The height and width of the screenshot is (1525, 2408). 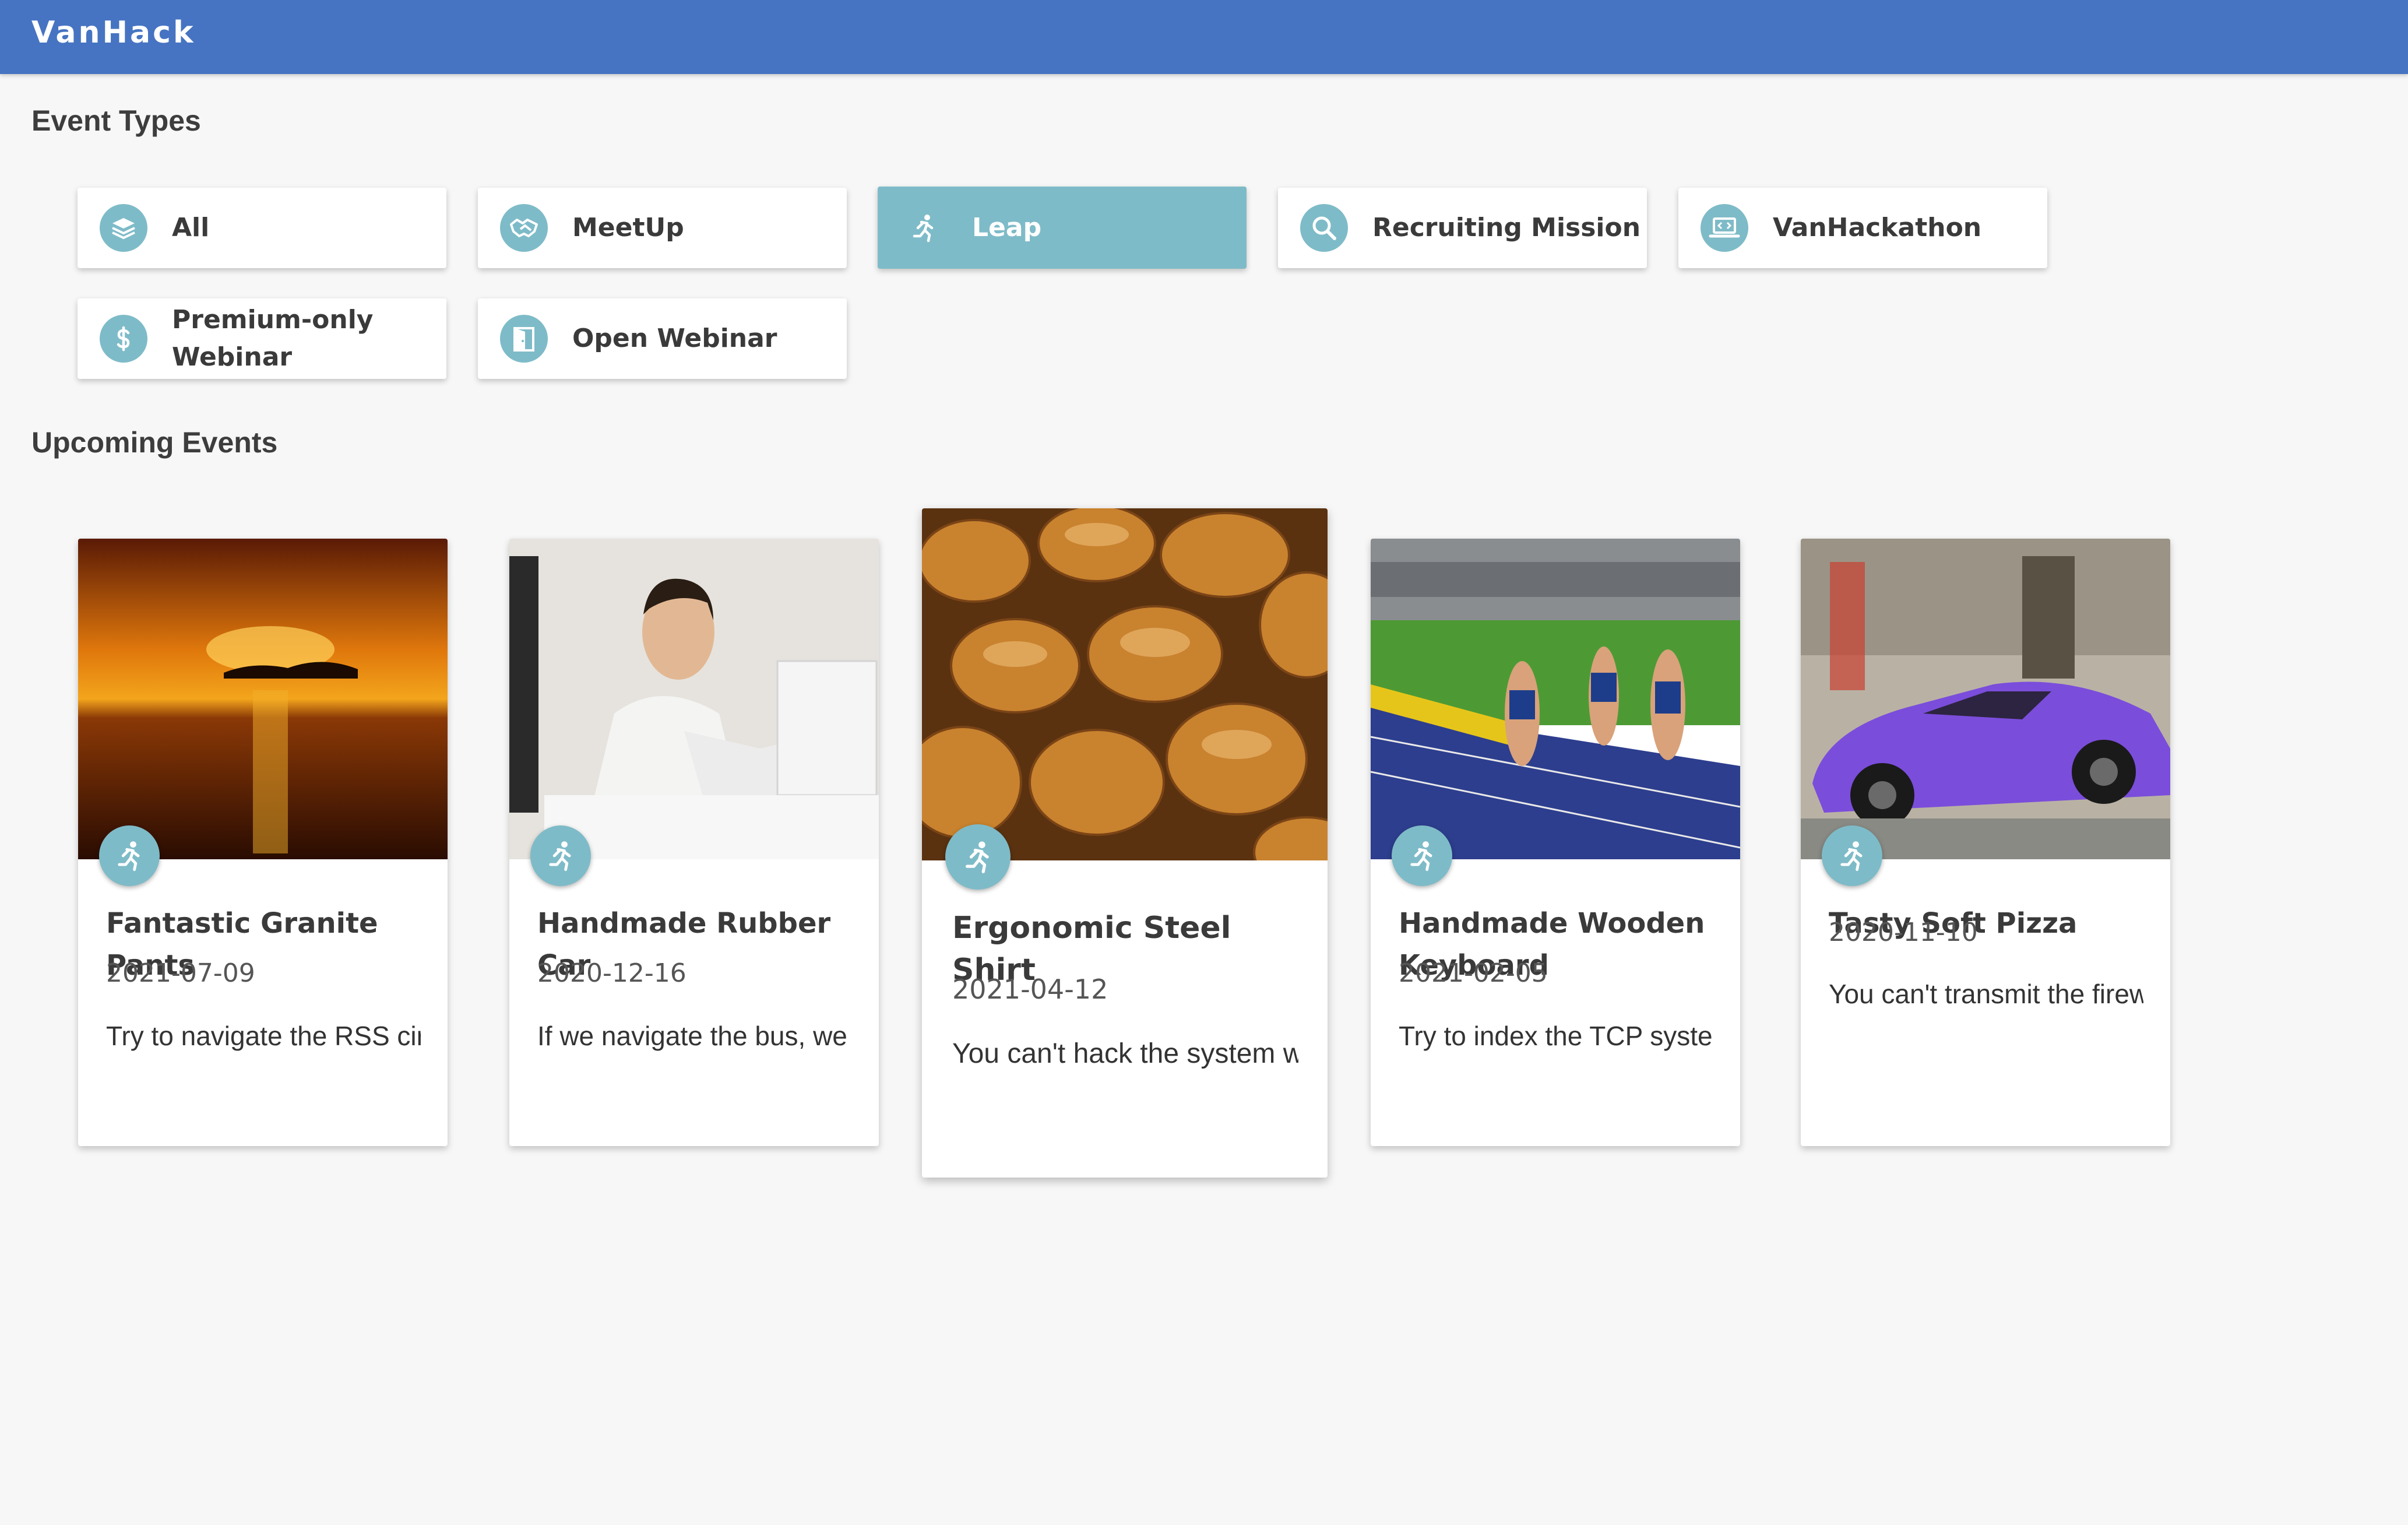 I want to click on layers-icon, so click(x=123, y=228).